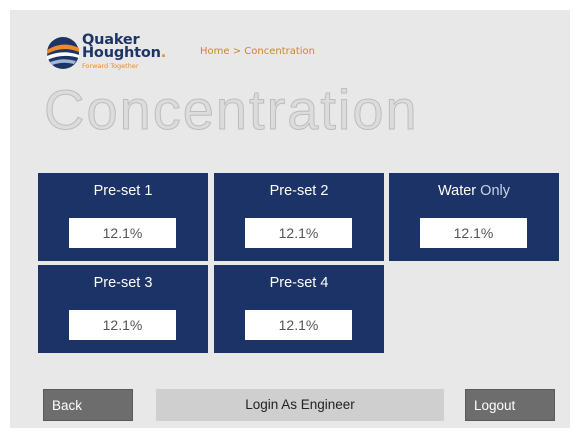 The width and height of the screenshot is (579, 434). What do you see at coordinates (474, 217) in the screenshot?
I see `water-only-tile: Water Only` at bounding box center [474, 217].